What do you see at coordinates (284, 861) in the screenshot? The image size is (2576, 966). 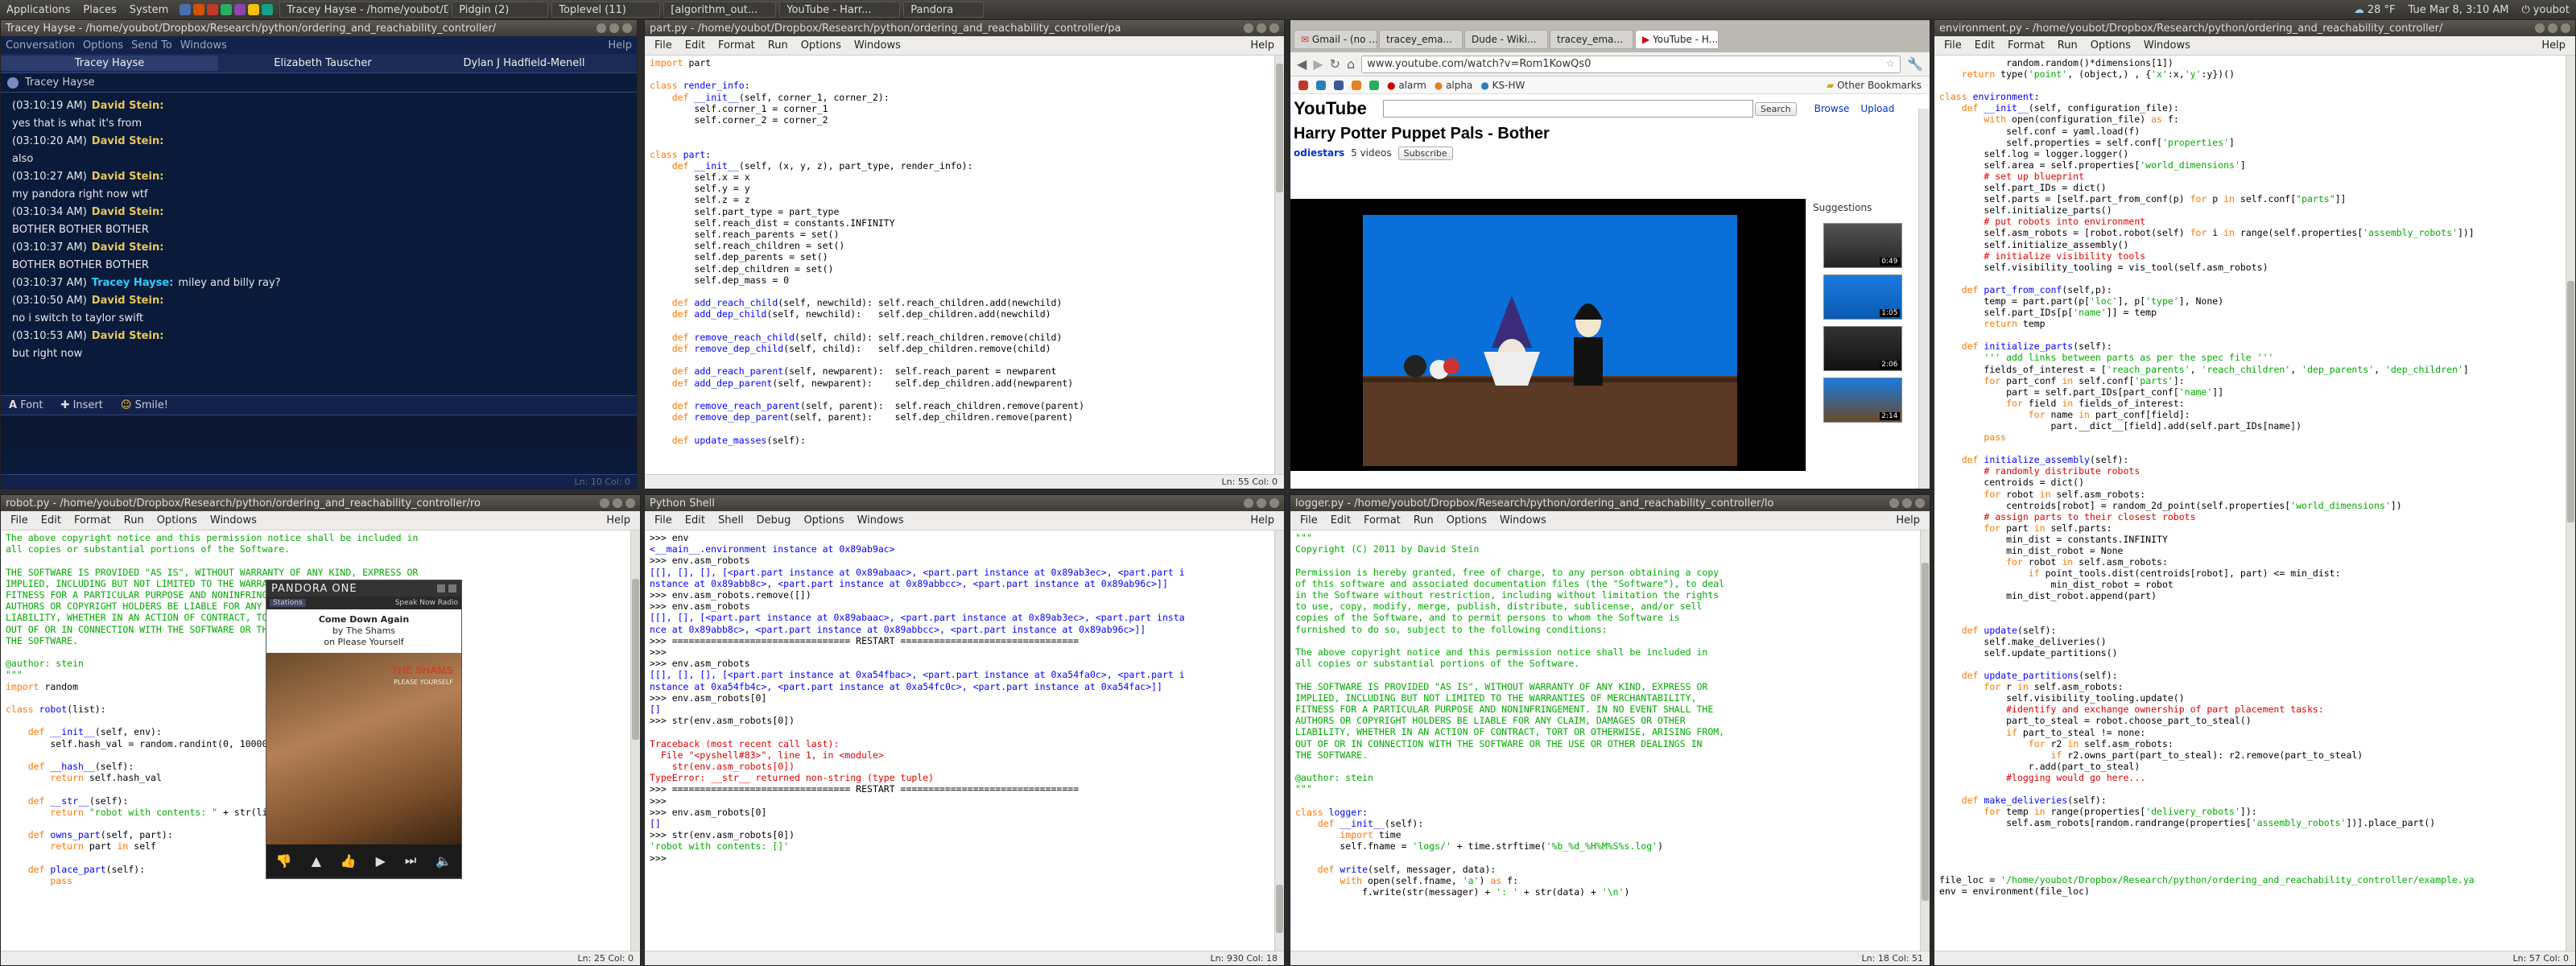 I see `thumbs-down-icon: 👎` at bounding box center [284, 861].